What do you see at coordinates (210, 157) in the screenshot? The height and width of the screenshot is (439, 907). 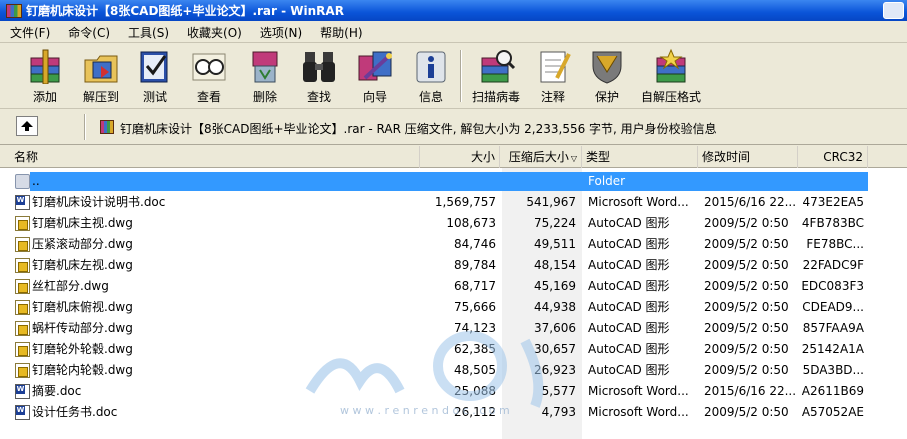 I see `column-name: 名称` at bounding box center [210, 157].